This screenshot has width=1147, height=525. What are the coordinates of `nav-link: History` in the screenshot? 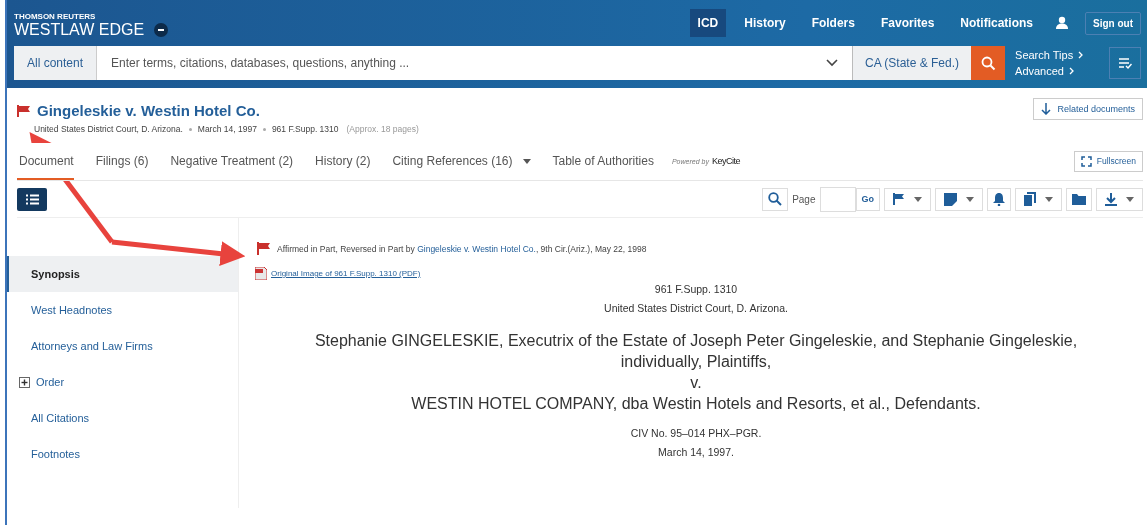 It's located at (765, 23).